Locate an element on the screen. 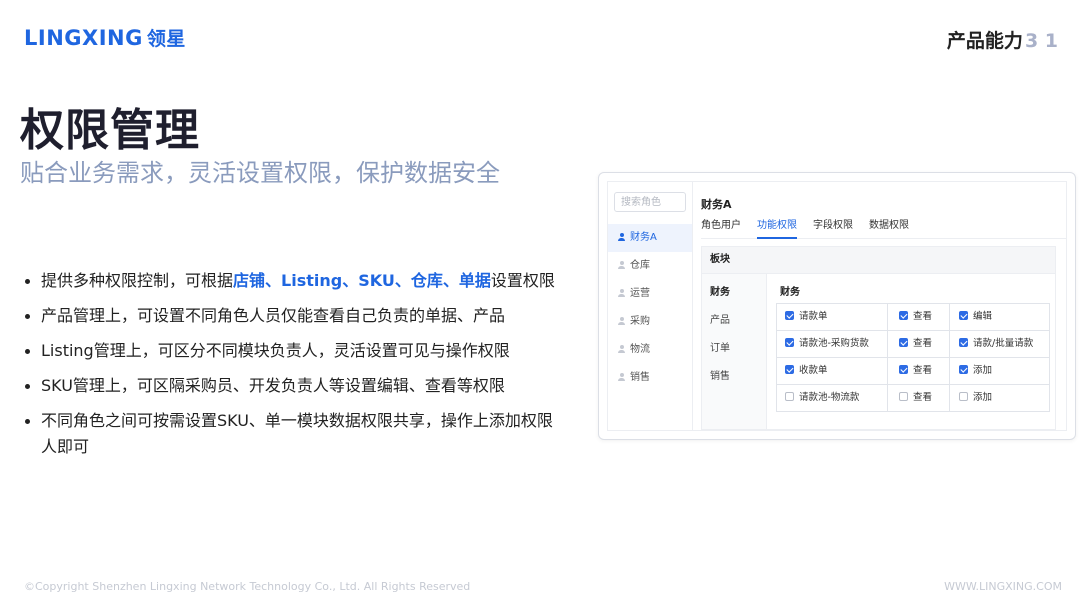  table-row: 请款单 查看 编辑 is located at coordinates (913, 317).